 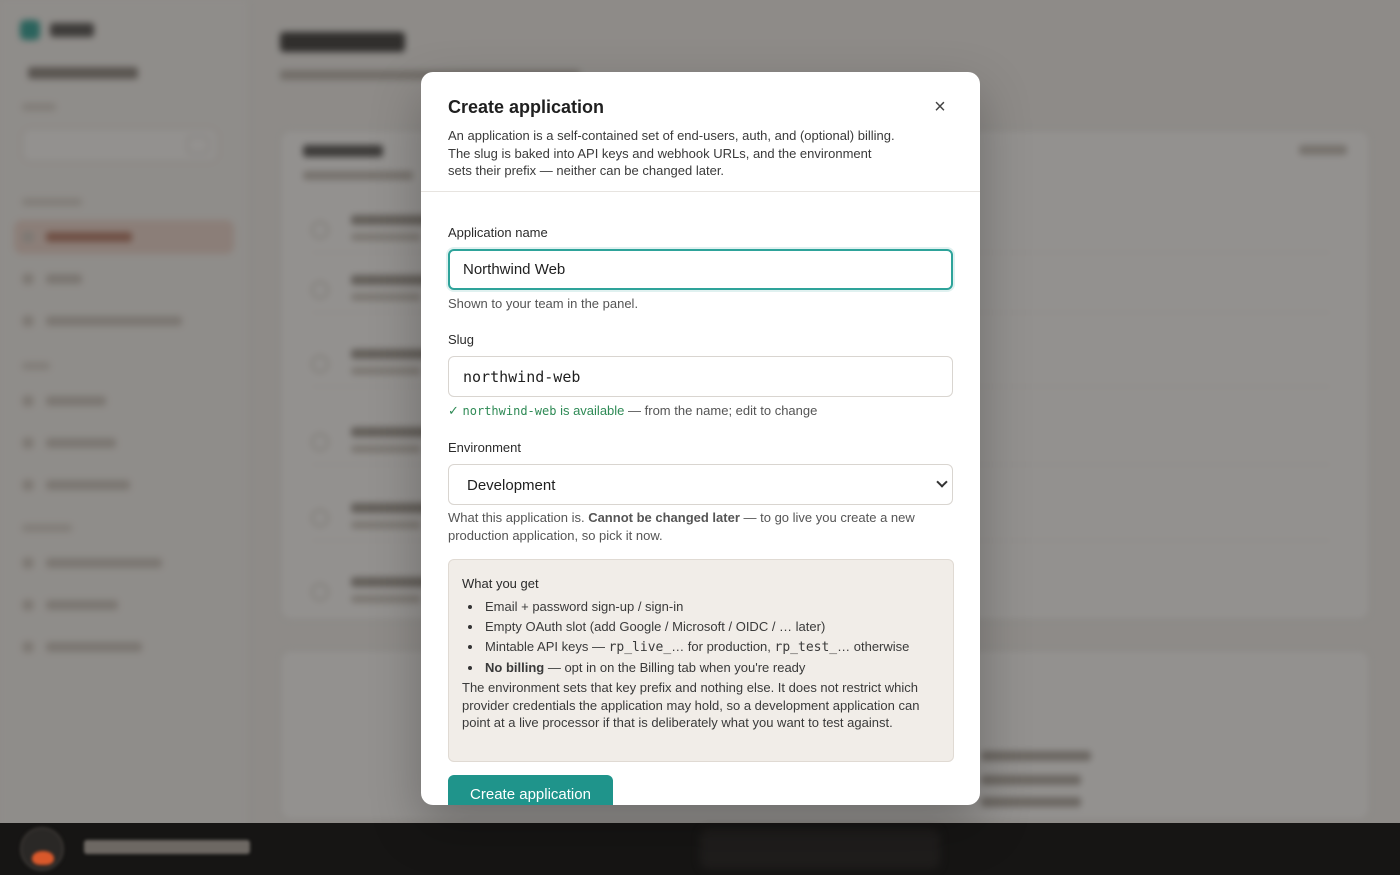 I want to click on slug-status: ✓ northwind-web is available, so click(x=536, y=410).